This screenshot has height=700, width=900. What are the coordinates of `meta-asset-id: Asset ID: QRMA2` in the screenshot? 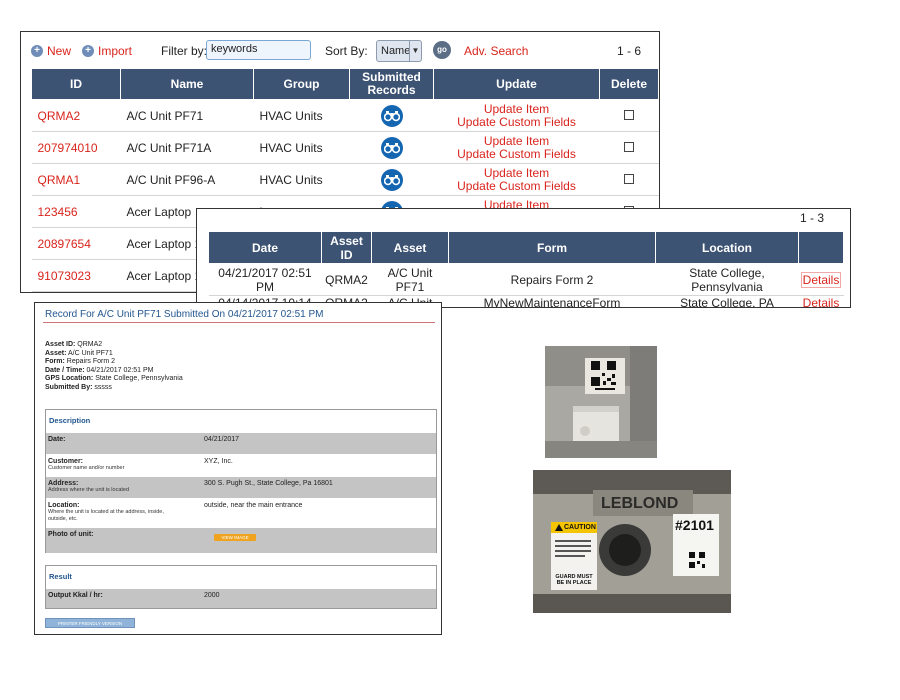 It's located at (74, 344).